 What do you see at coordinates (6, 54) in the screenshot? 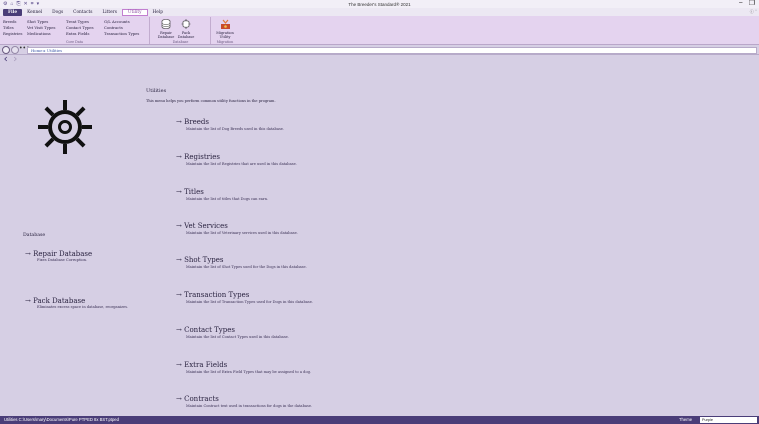
I see `back-button` at bounding box center [6, 54].